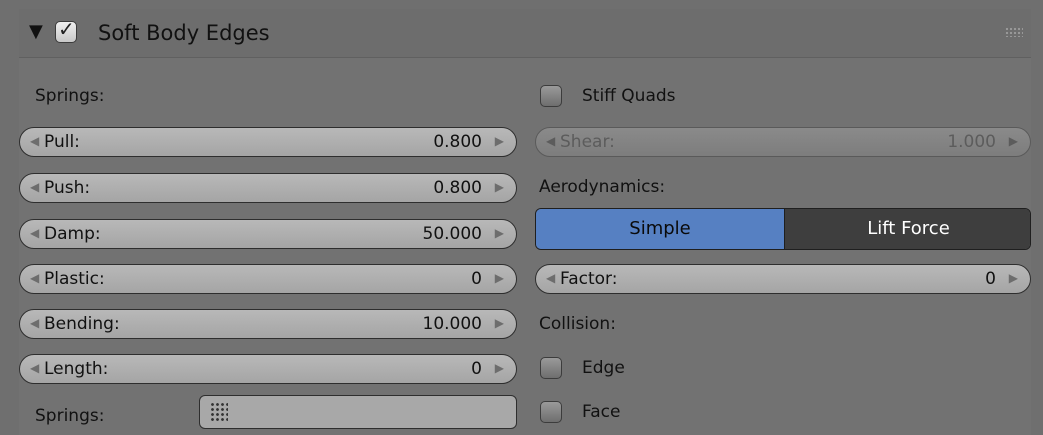  Describe the element at coordinates (219, 412) in the screenshot. I see `vertex-group-icon` at that location.